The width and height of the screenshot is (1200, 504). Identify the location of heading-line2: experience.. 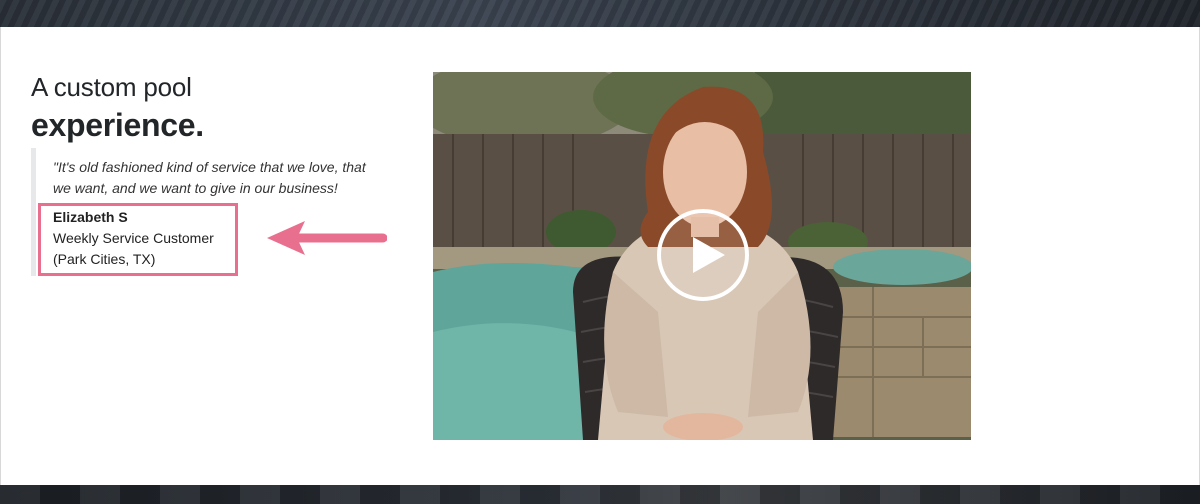
(117, 125).